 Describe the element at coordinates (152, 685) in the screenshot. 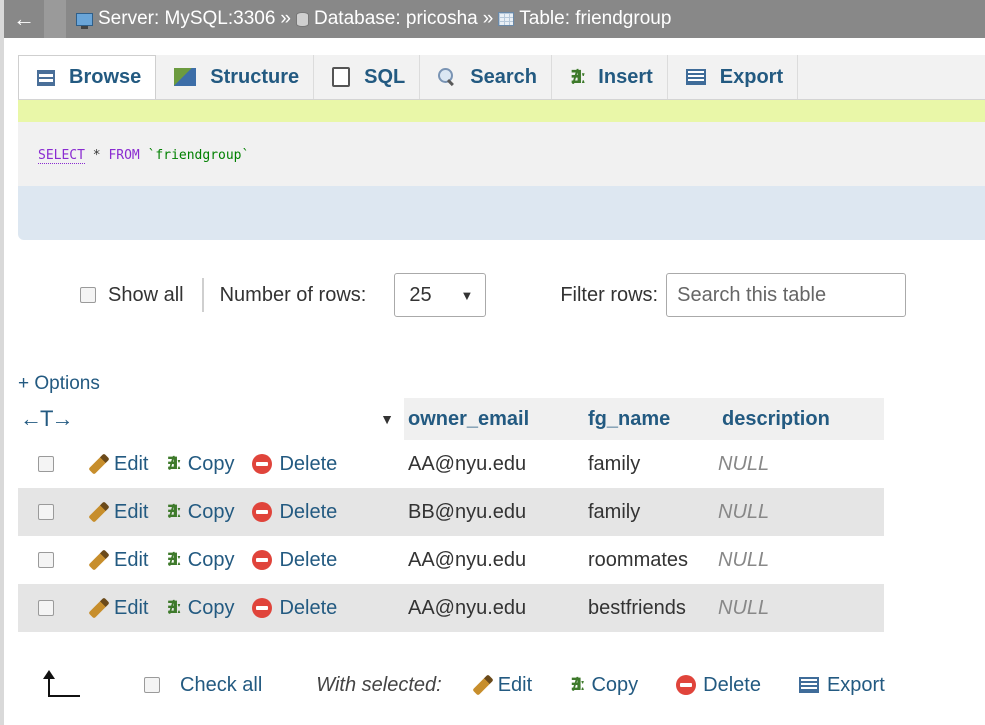

I see `check-all-checkbox` at that location.